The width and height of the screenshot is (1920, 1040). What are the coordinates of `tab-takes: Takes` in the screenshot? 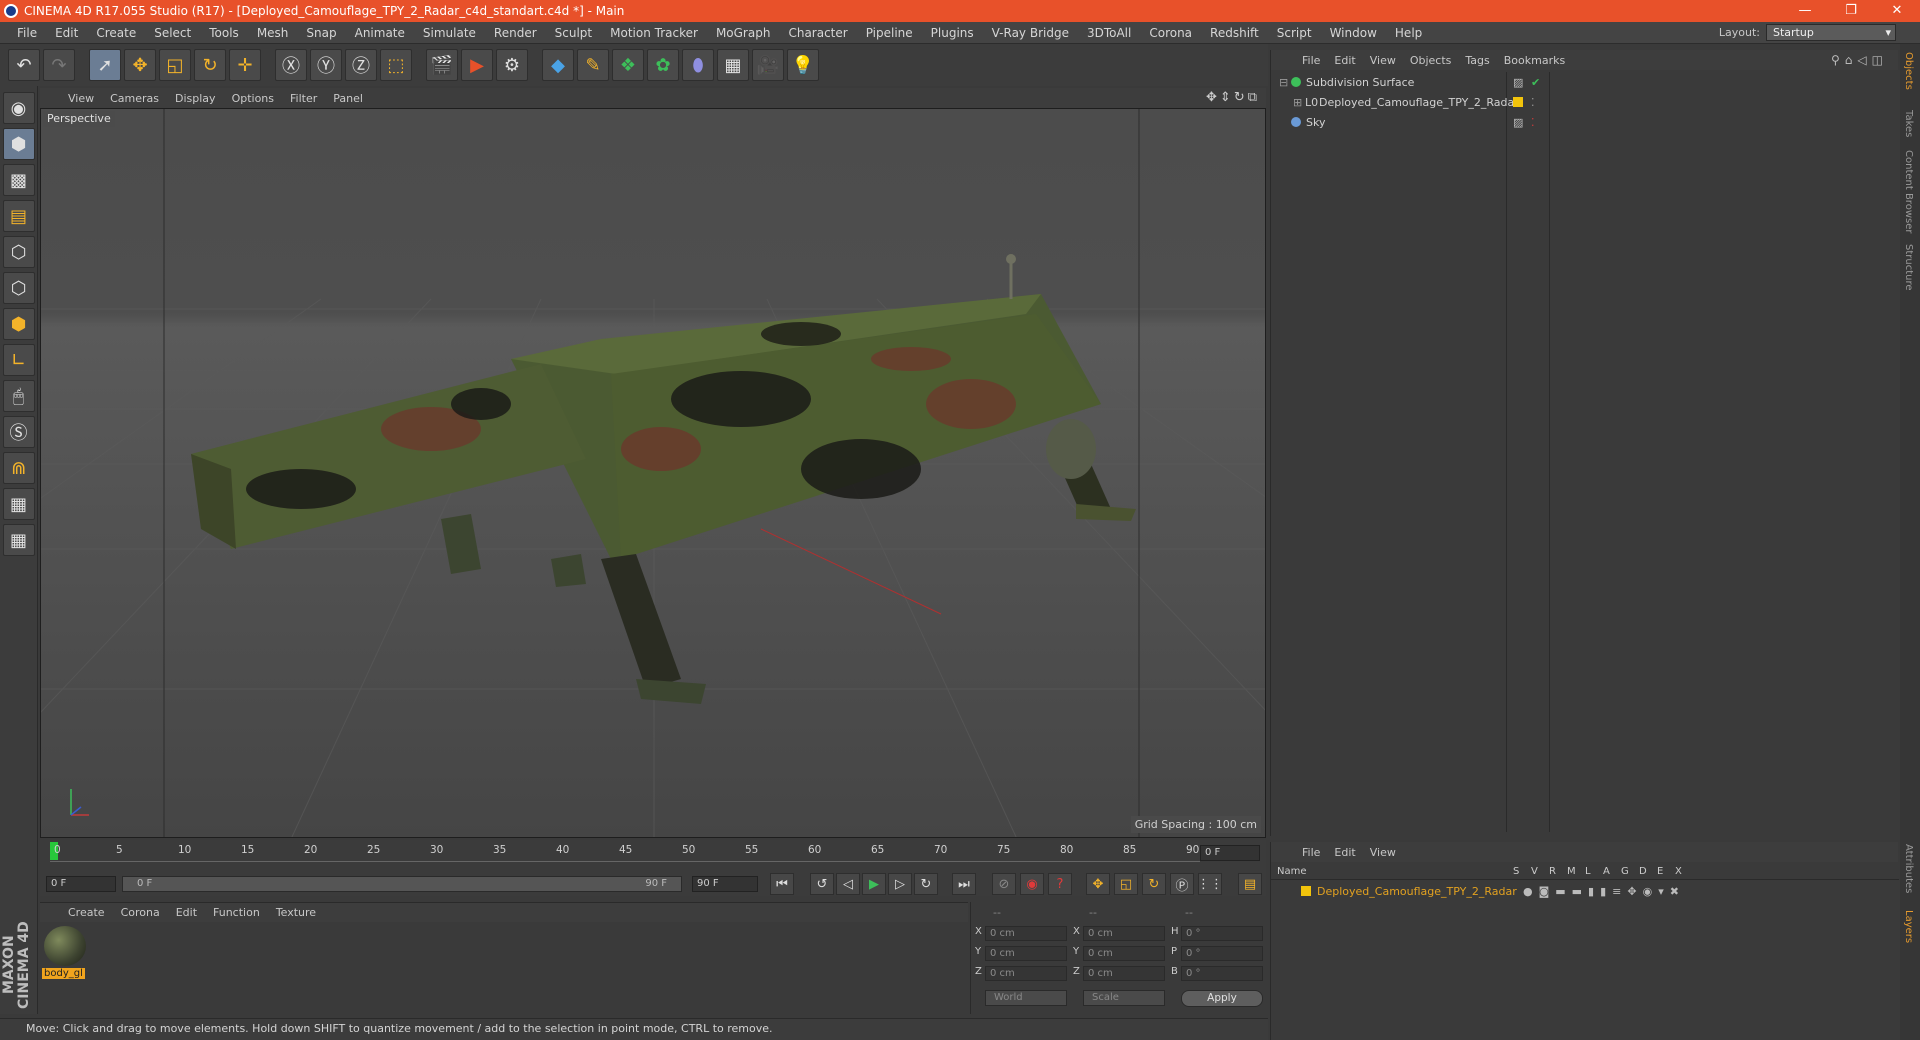 It's located at (1908, 123).